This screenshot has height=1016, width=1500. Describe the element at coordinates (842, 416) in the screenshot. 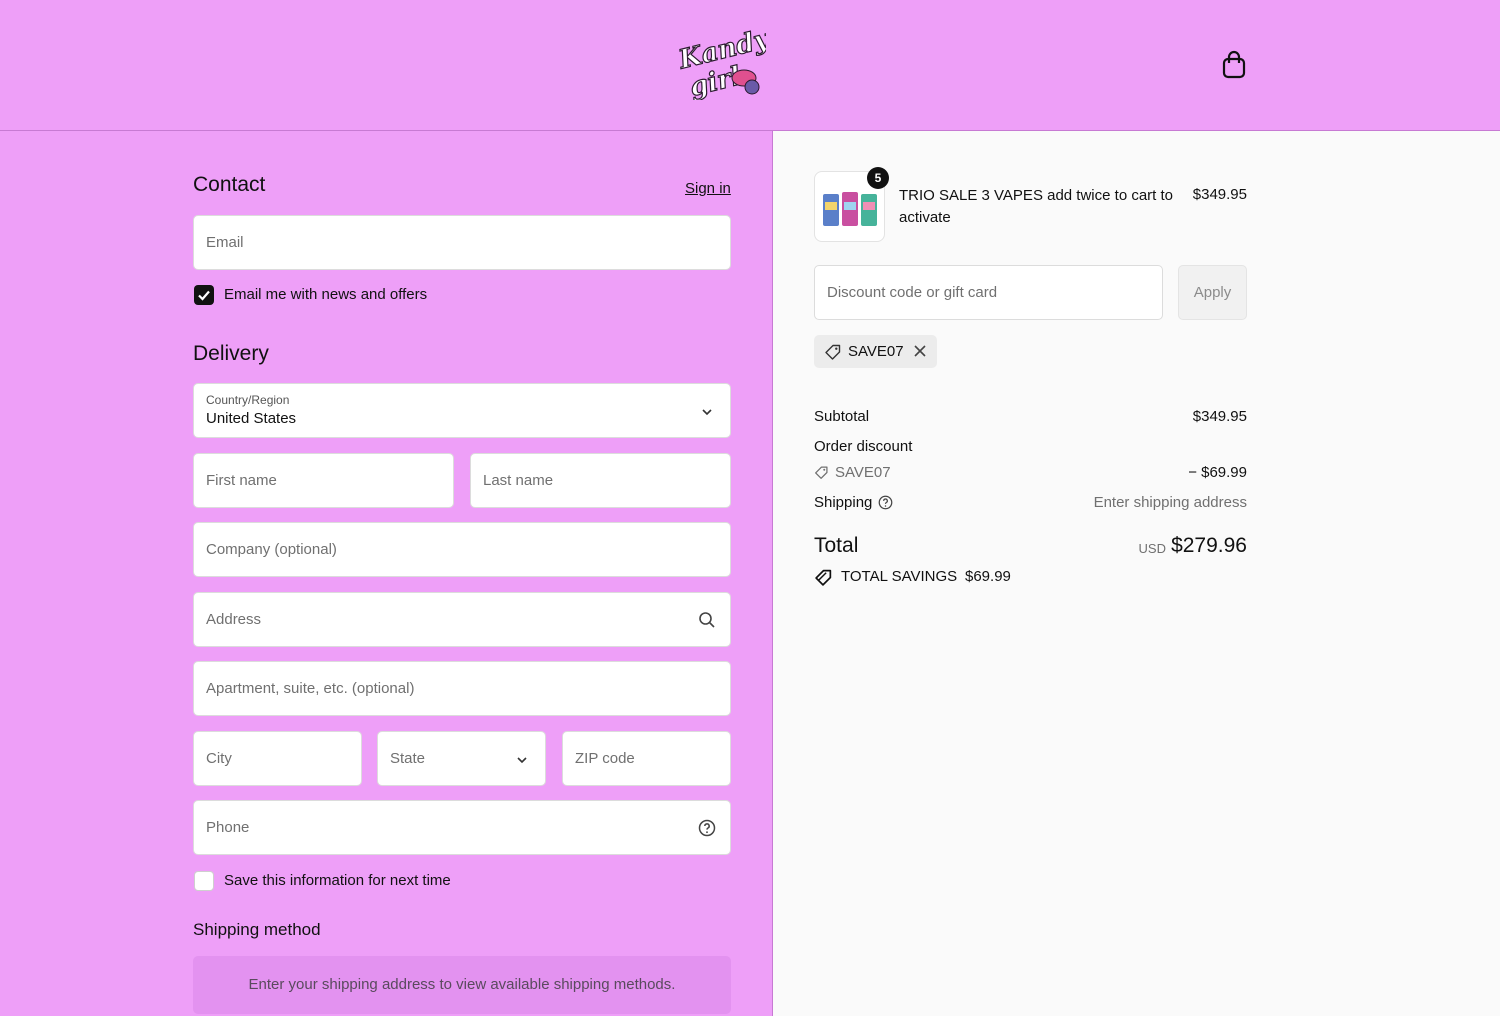

I see `subtotal-label: Subtotal` at that location.